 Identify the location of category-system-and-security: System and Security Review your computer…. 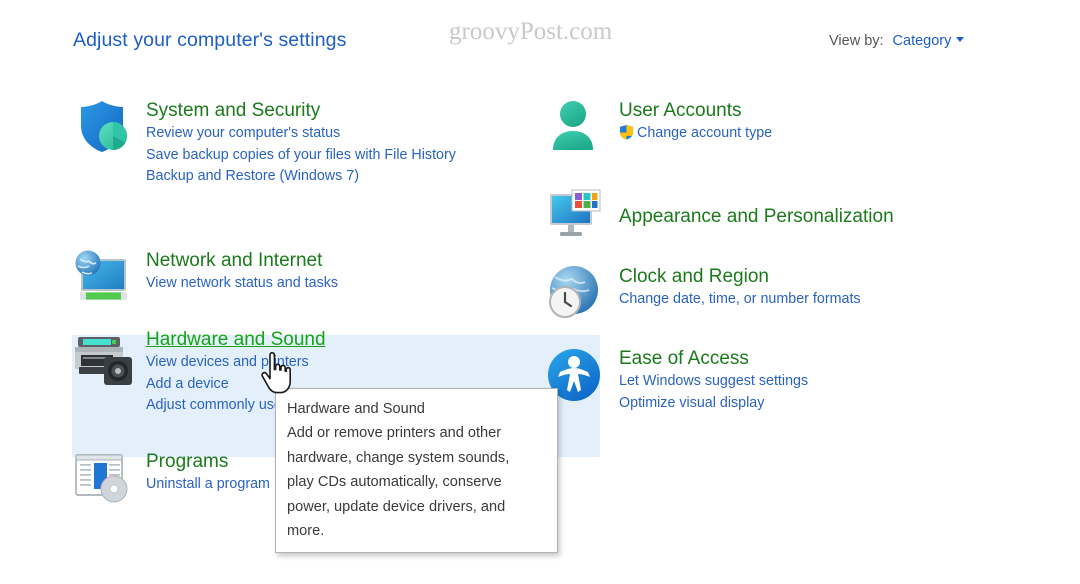
(307, 171).